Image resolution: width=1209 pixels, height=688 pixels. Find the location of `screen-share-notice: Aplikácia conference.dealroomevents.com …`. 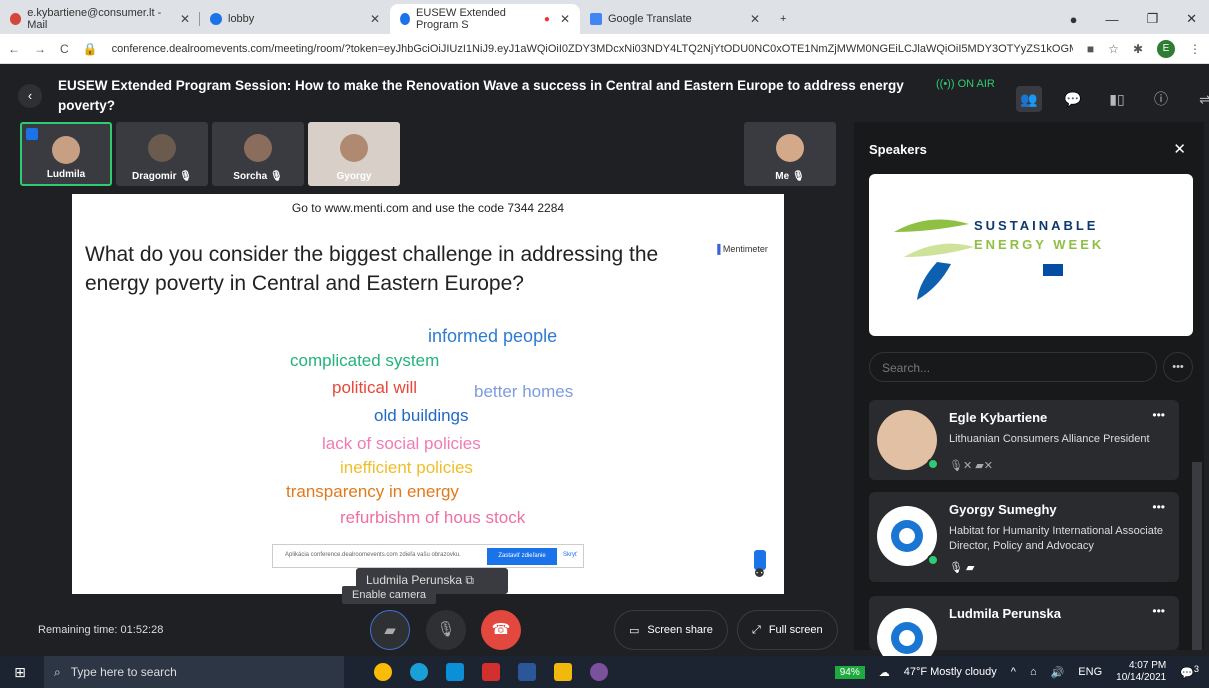

screen-share-notice: Aplikácia conference.dealroomevents.com … is located at coordinates (428, 556).